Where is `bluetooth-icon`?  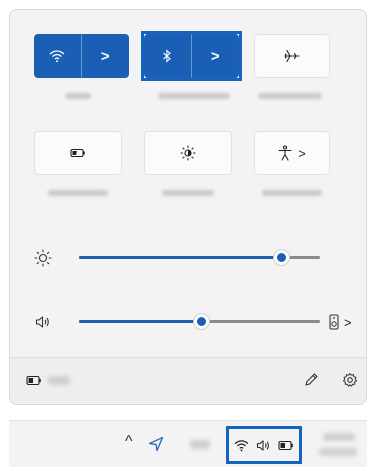
bluetooth-icon is located at coordinates (167, 56).